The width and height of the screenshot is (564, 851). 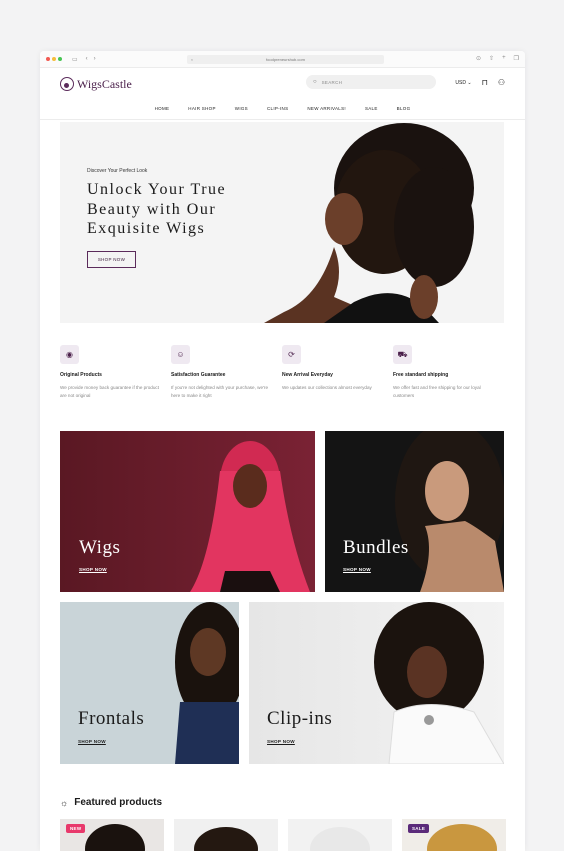 What do you see at coordinates (104, 83) in the screenshot?
I see `logo-text: WigsCastle` at bounding box center [104, 83].